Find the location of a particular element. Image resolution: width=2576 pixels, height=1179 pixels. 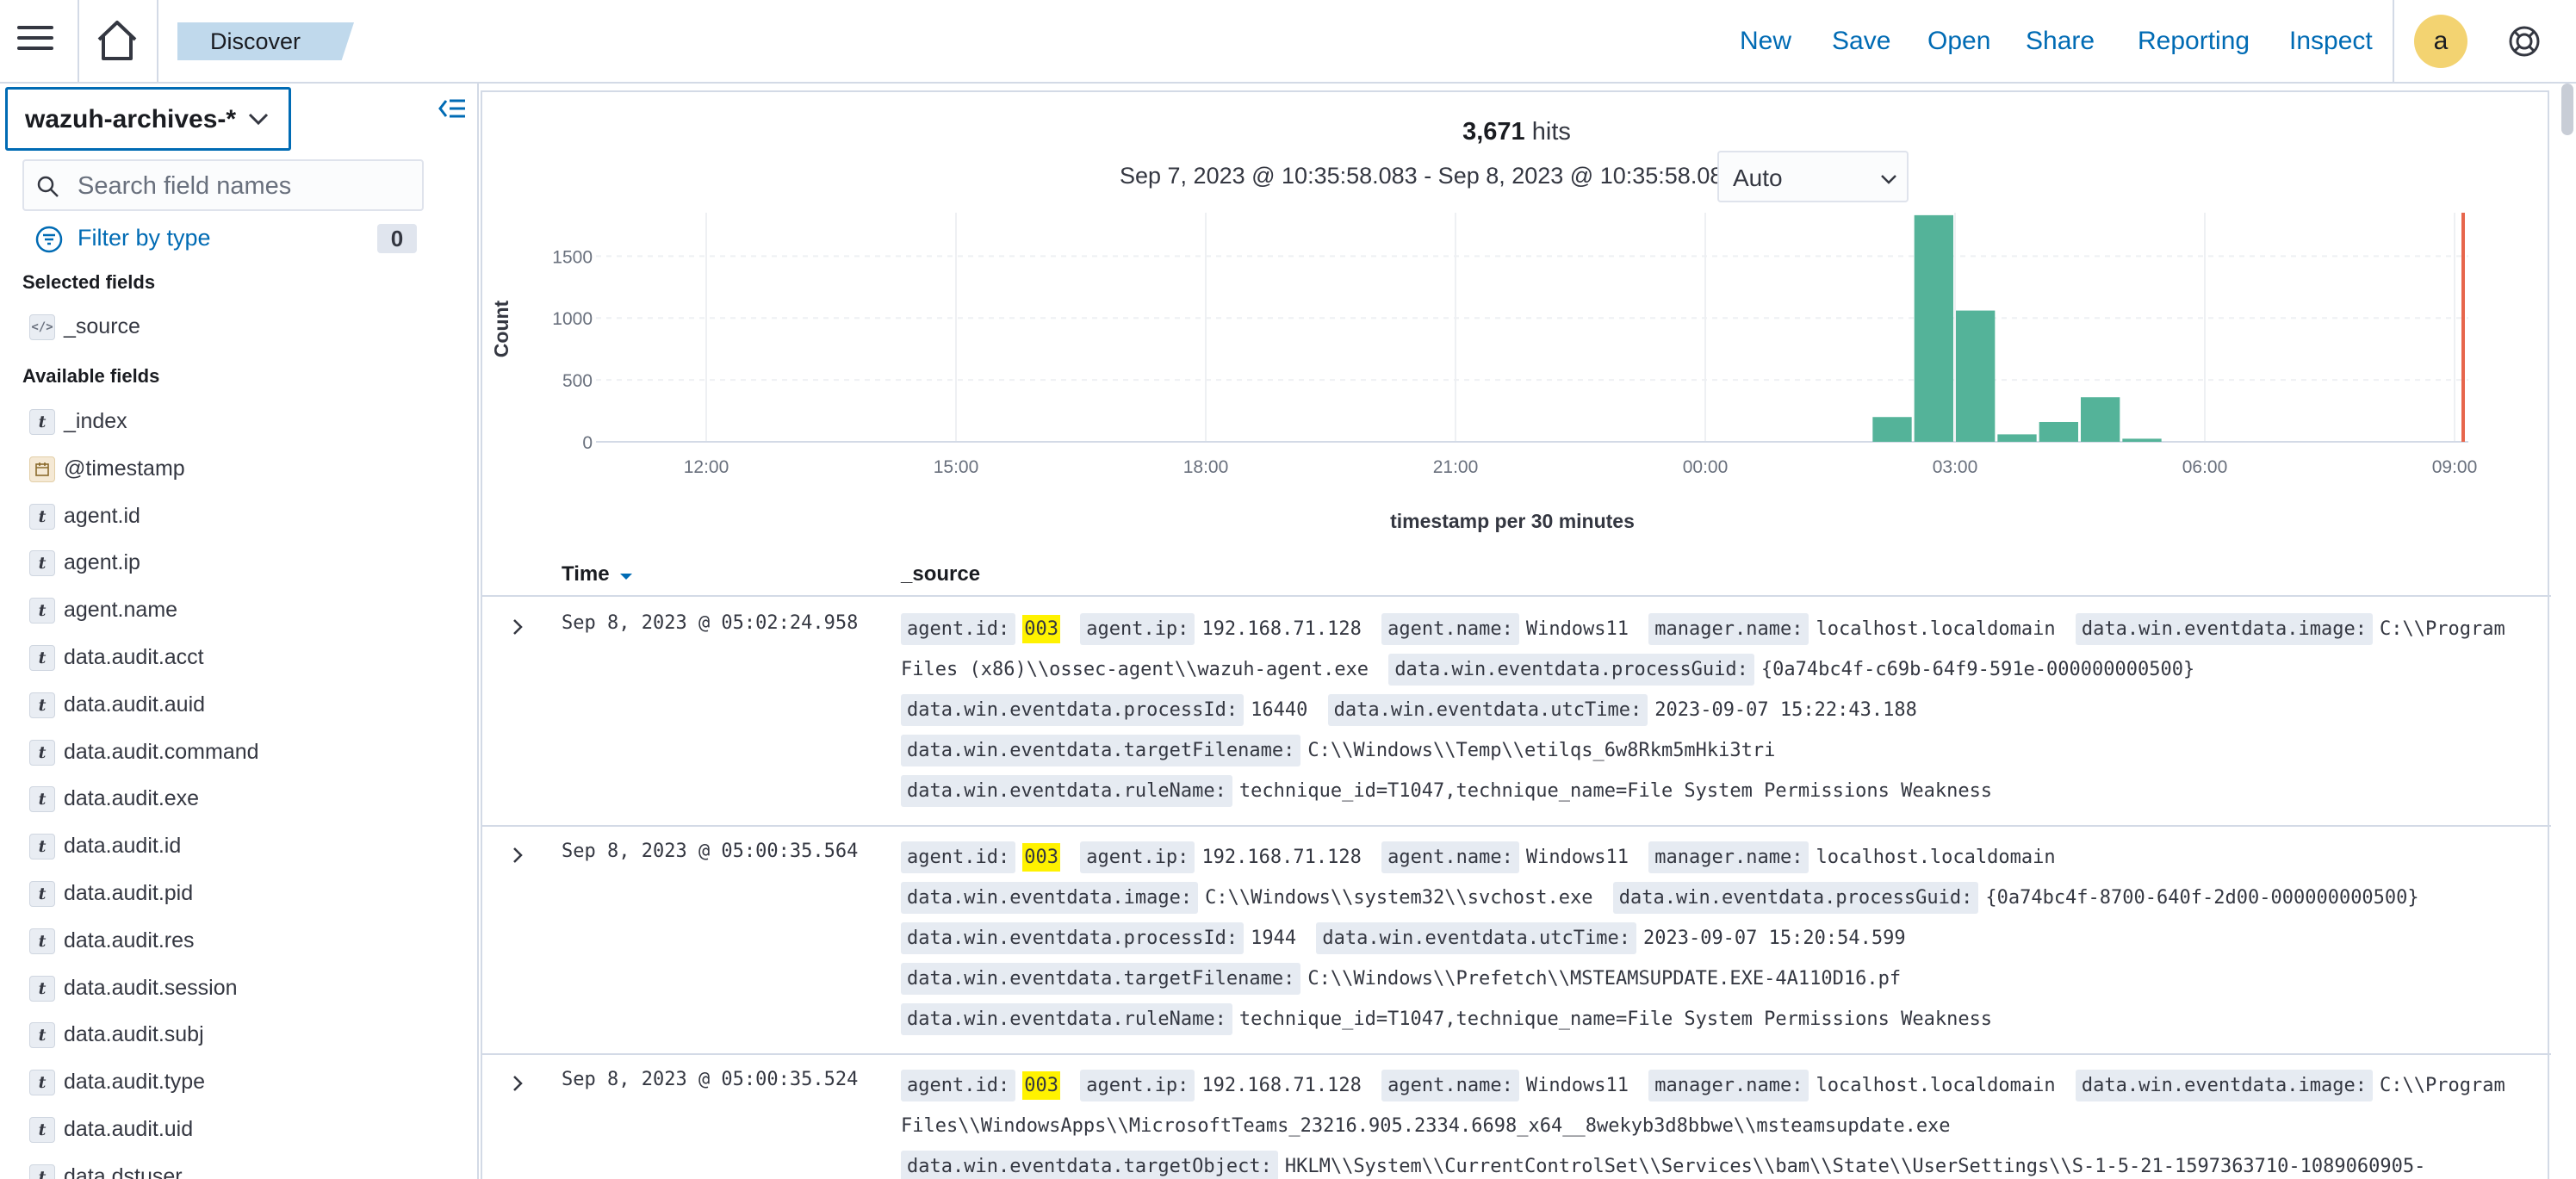

row-timestamp: Sep 8, 2023 @ 05:02:24.958 is located at coordinates (710, 623).